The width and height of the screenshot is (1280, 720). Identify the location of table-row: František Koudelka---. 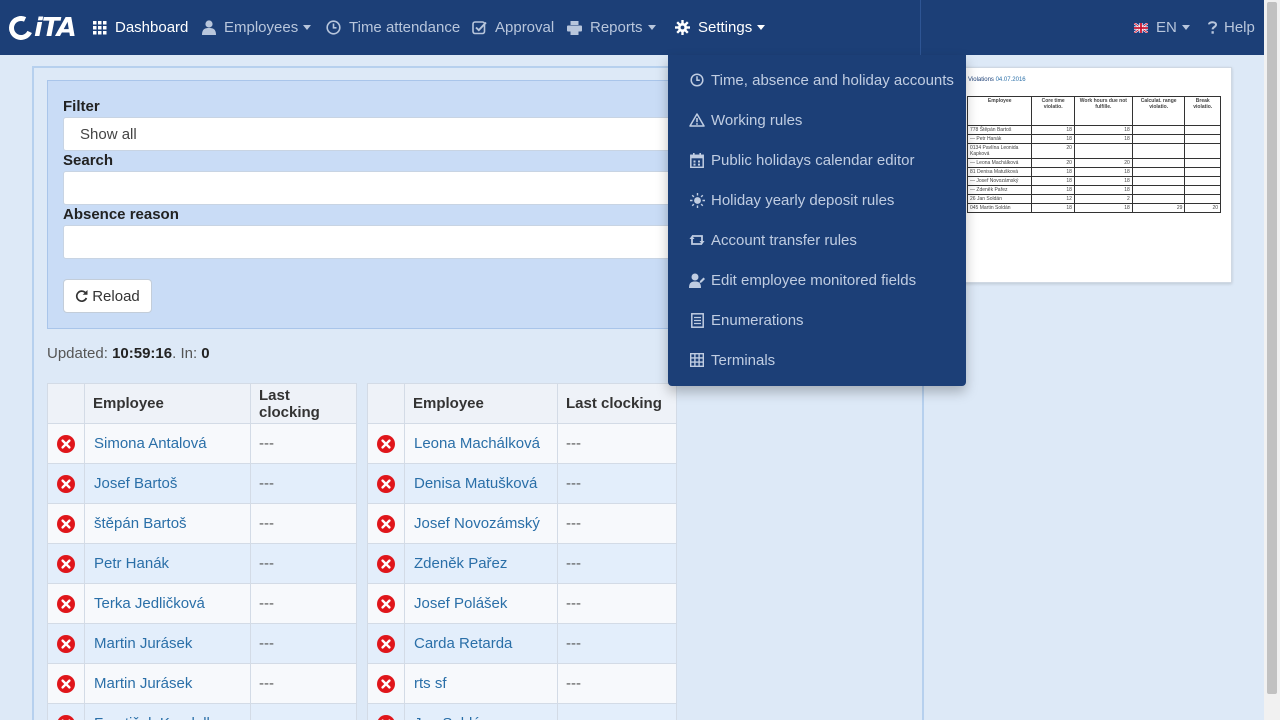
(202, 711).